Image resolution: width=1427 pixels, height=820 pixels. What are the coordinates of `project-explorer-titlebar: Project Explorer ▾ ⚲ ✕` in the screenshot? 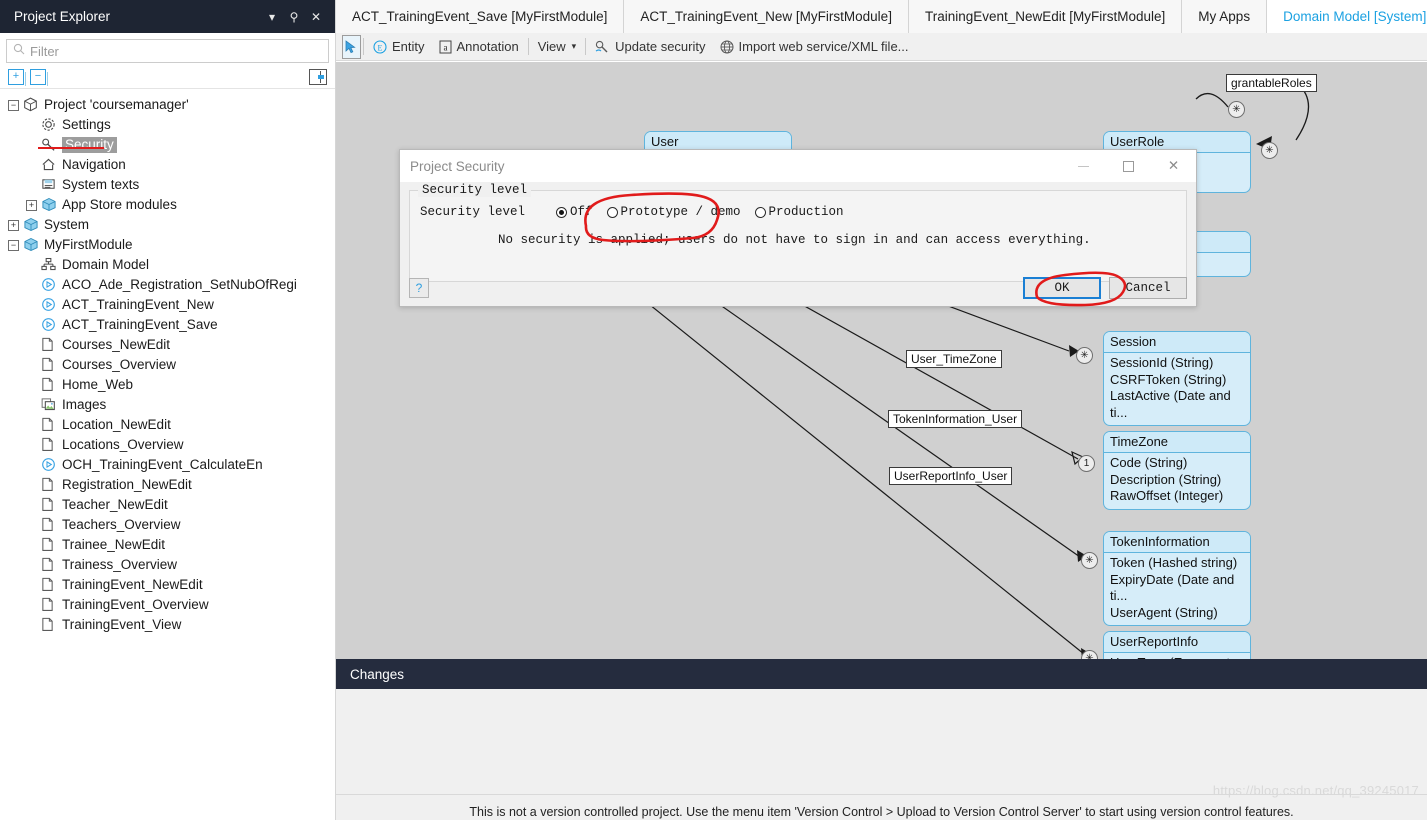 It's located at (167, 16).